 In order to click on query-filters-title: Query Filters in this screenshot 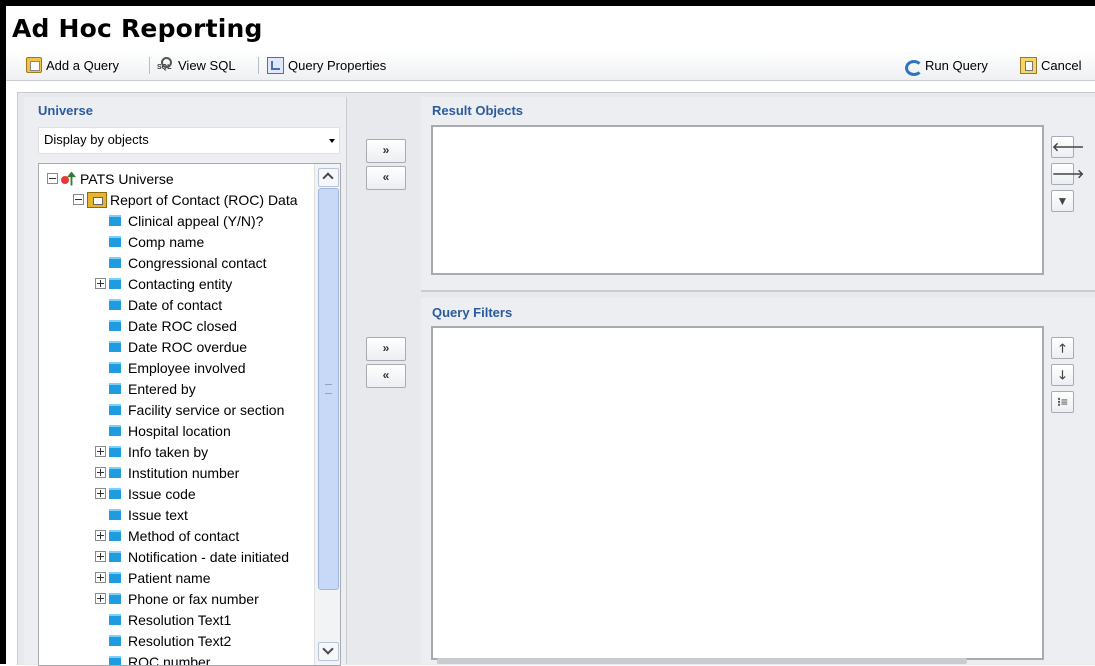, I will do `click(472, 312)`.